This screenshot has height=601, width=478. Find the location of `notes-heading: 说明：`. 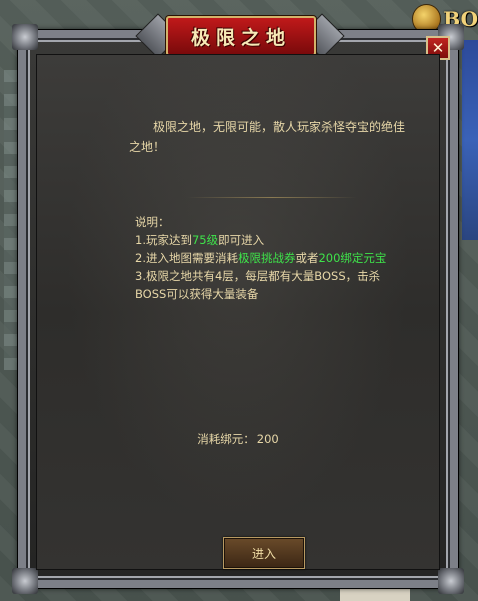

notes-heading: 说明： is located at coordinates (152, 222).